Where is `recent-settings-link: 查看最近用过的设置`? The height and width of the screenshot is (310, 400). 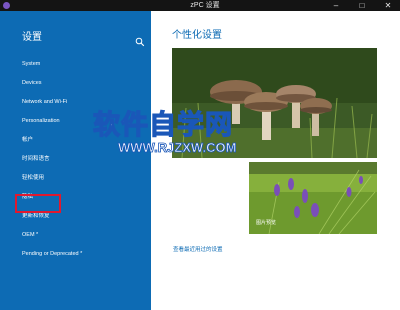 recent-settings-link: 查看最近用过的设置 is located at coordinates (198, 250).